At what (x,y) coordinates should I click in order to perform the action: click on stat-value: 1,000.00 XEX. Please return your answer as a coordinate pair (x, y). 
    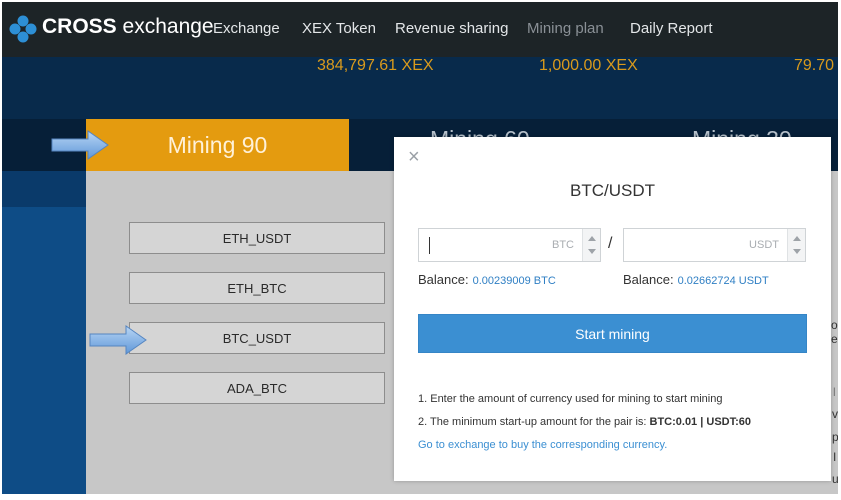
    Looking at the image, I should click on (588, 65).